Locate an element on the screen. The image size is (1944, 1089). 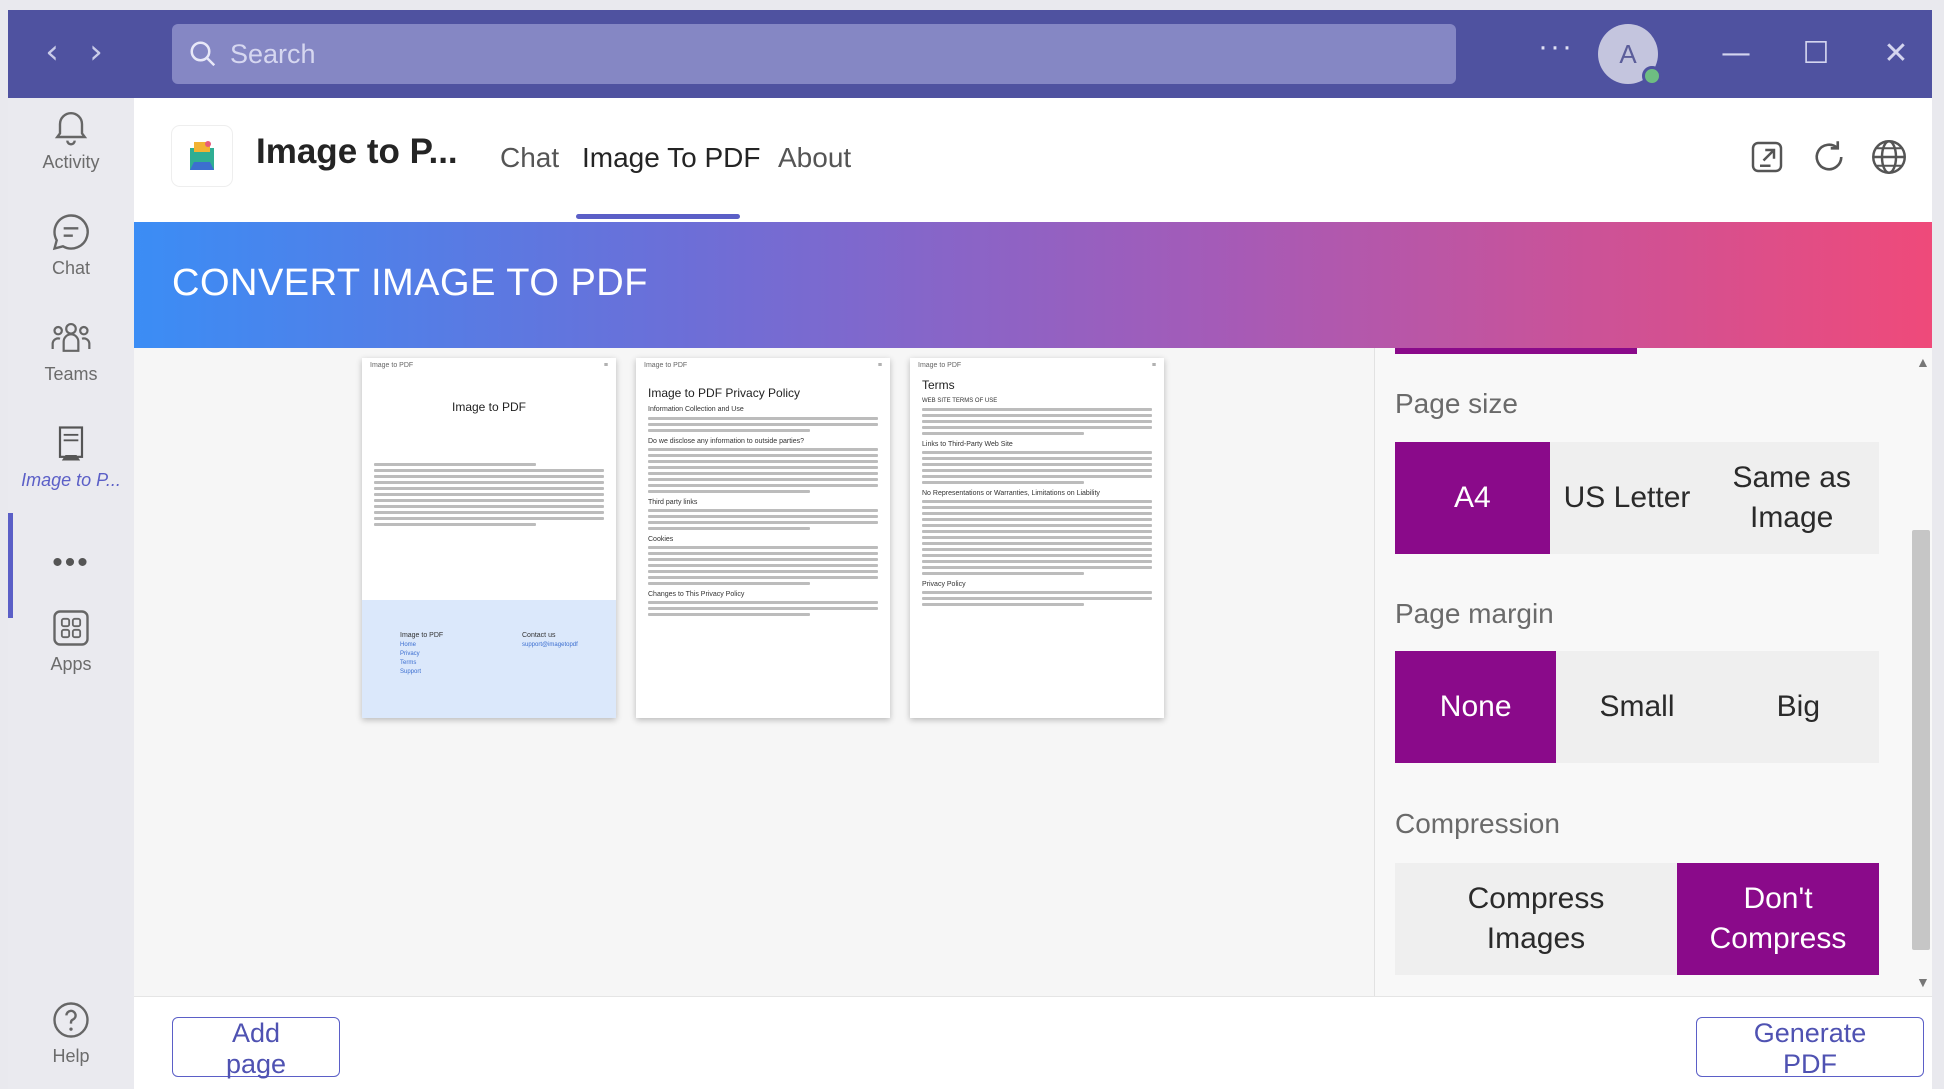
footer-bar: Add page Generate PDF is located at coordinates (1033, 1042).